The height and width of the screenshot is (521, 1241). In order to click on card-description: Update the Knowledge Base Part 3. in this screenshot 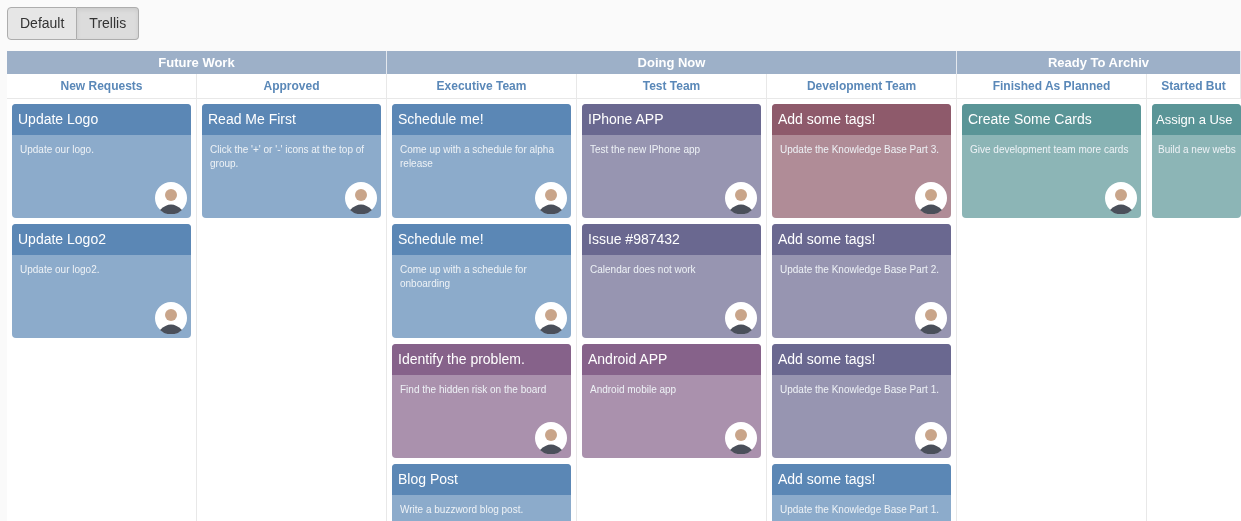, I will do `click(860, 150)`.